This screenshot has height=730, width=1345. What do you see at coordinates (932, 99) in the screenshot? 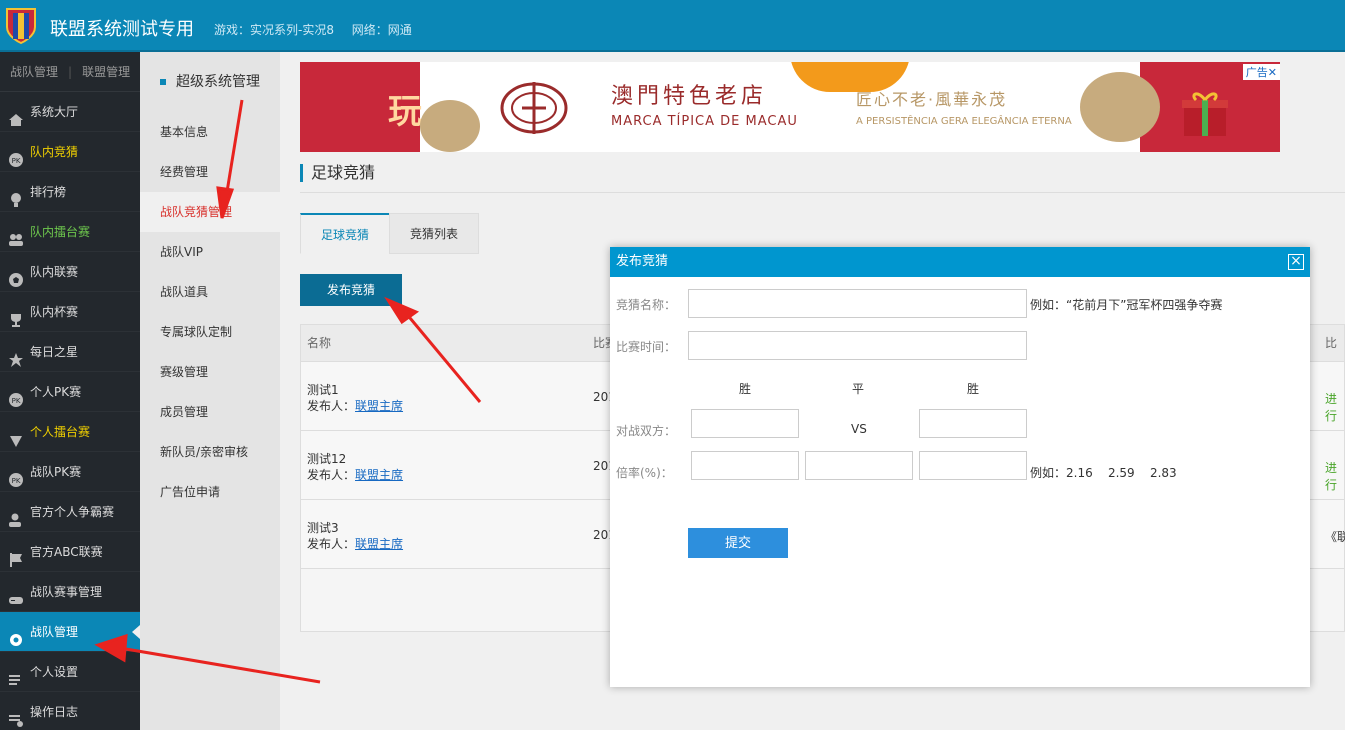
I see `slogan-cn: 匠心不老·風華永茂` at bounding box center [932, 99].